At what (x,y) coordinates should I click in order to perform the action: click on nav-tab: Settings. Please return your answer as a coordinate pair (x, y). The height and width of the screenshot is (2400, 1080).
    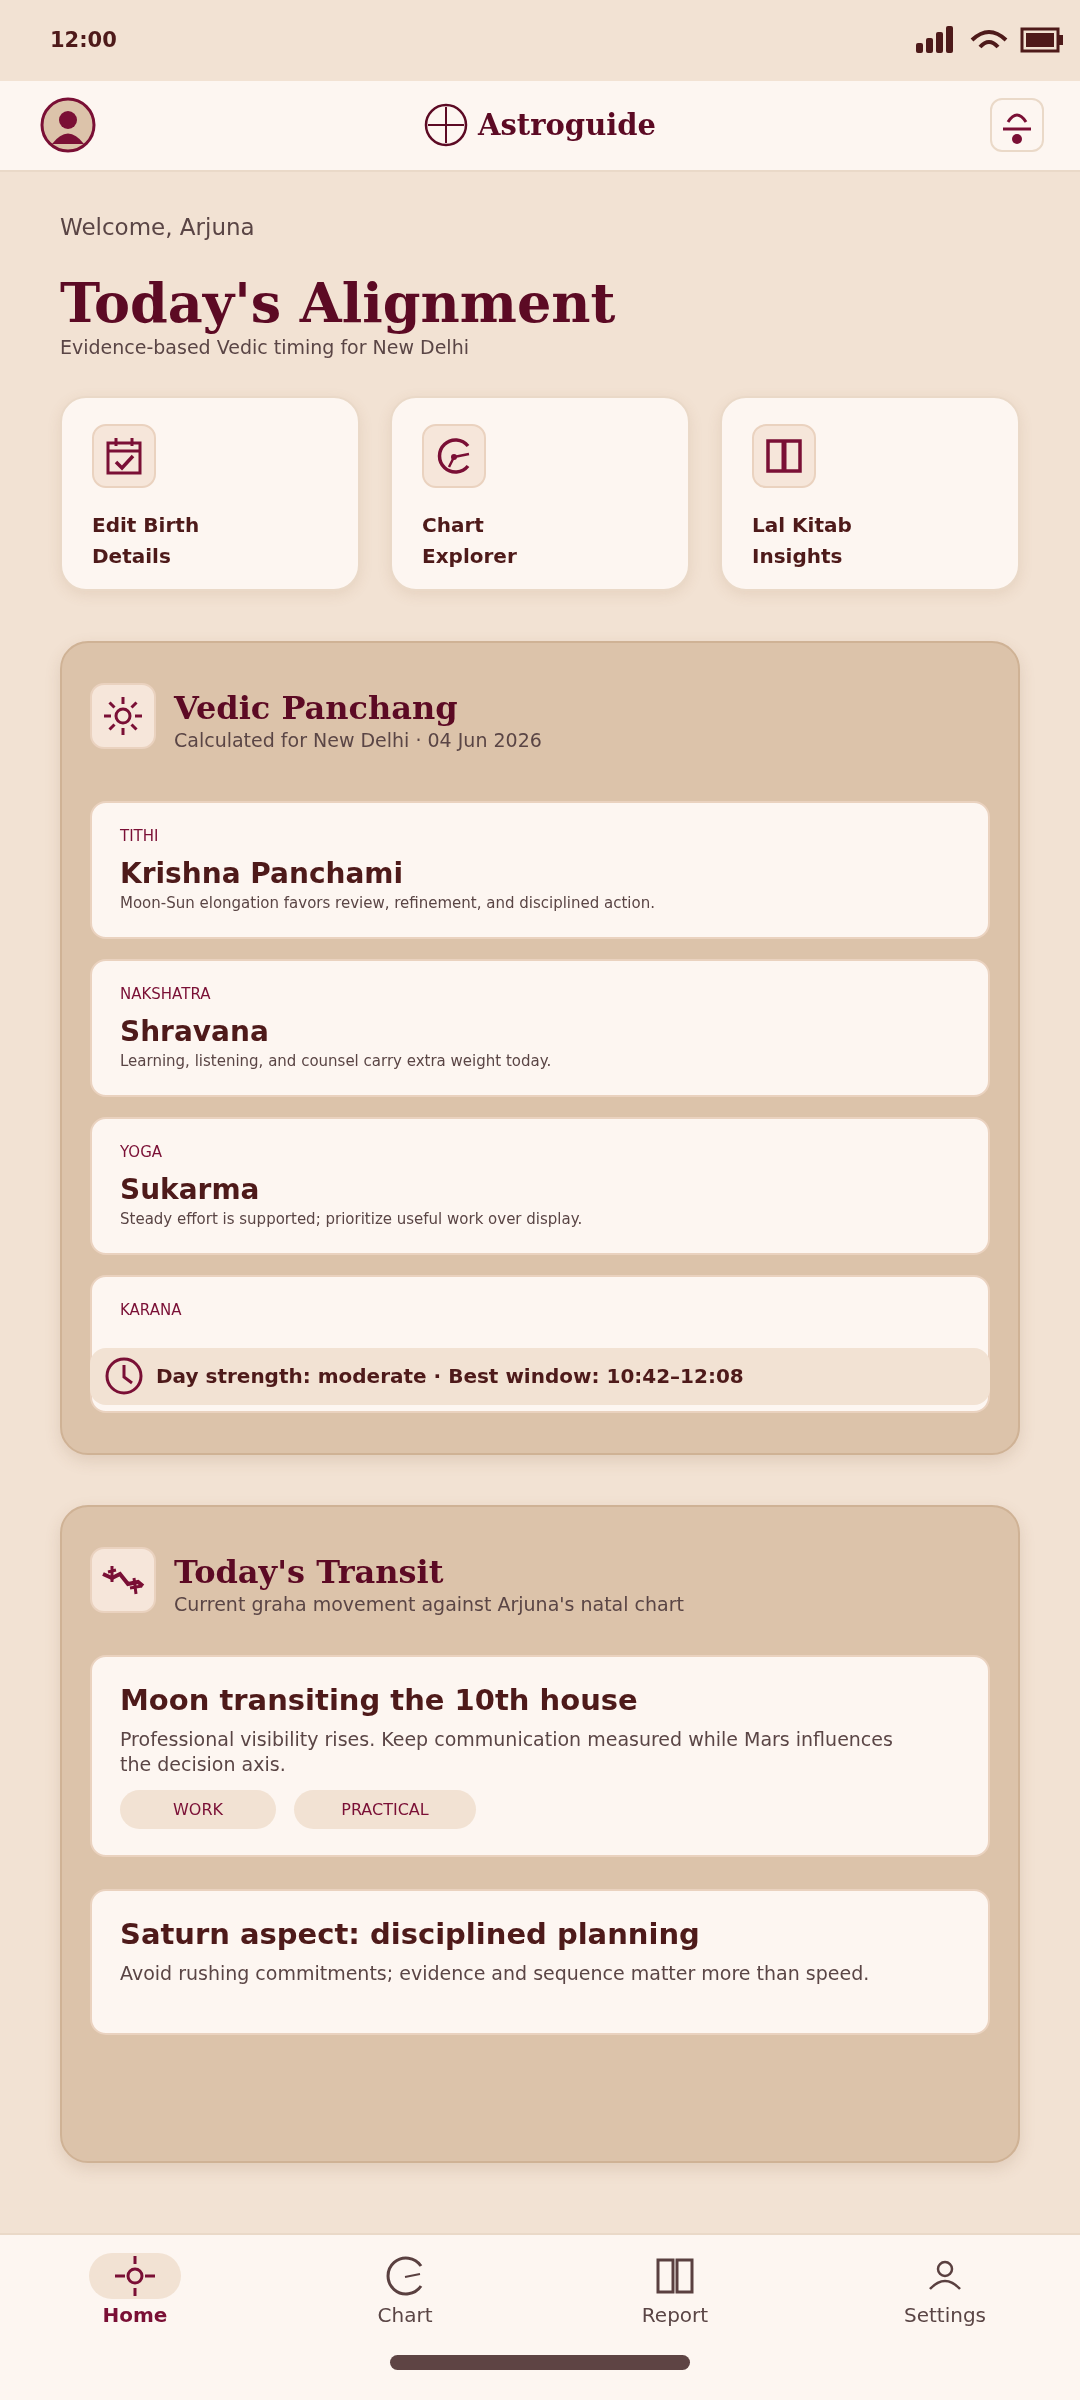
    Looking at the image, I should click on (945, 2289).